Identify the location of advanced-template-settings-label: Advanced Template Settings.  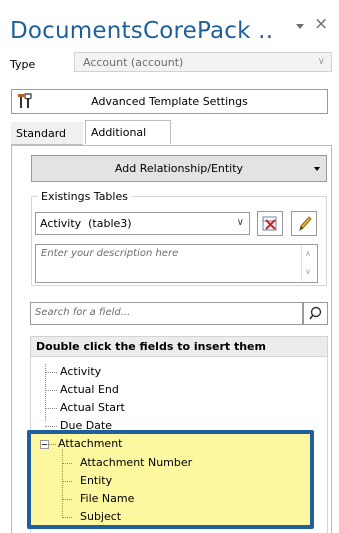
(169, 101).